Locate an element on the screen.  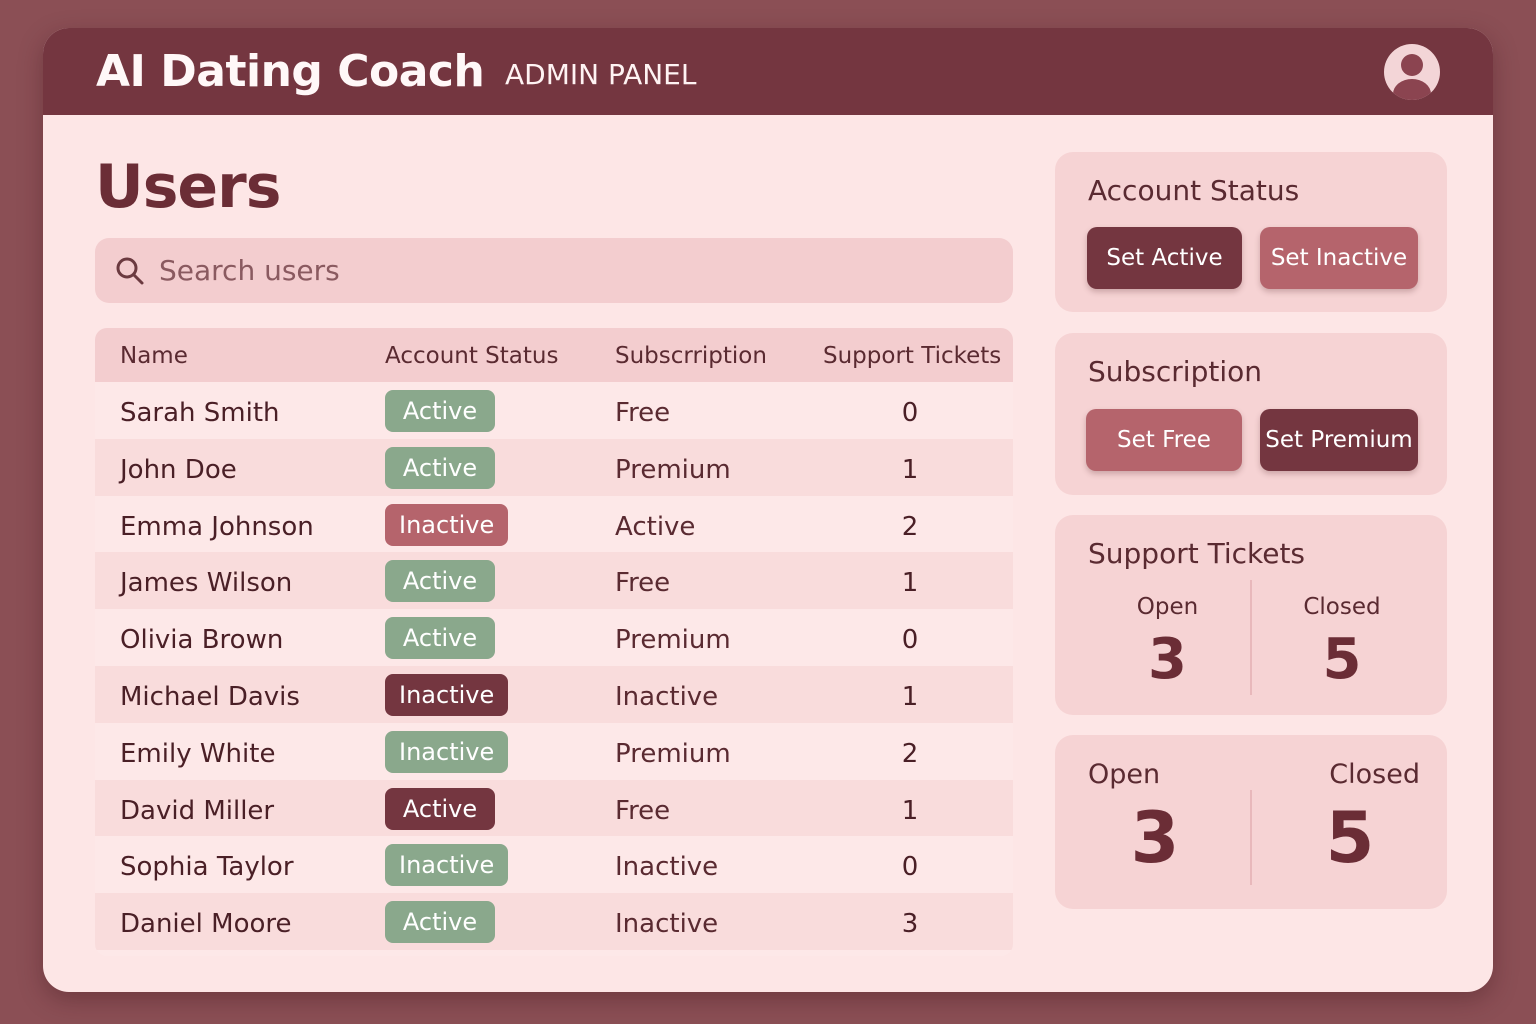
column-header-support-tickets: Support Tickets is located at coordinates (912, 356).